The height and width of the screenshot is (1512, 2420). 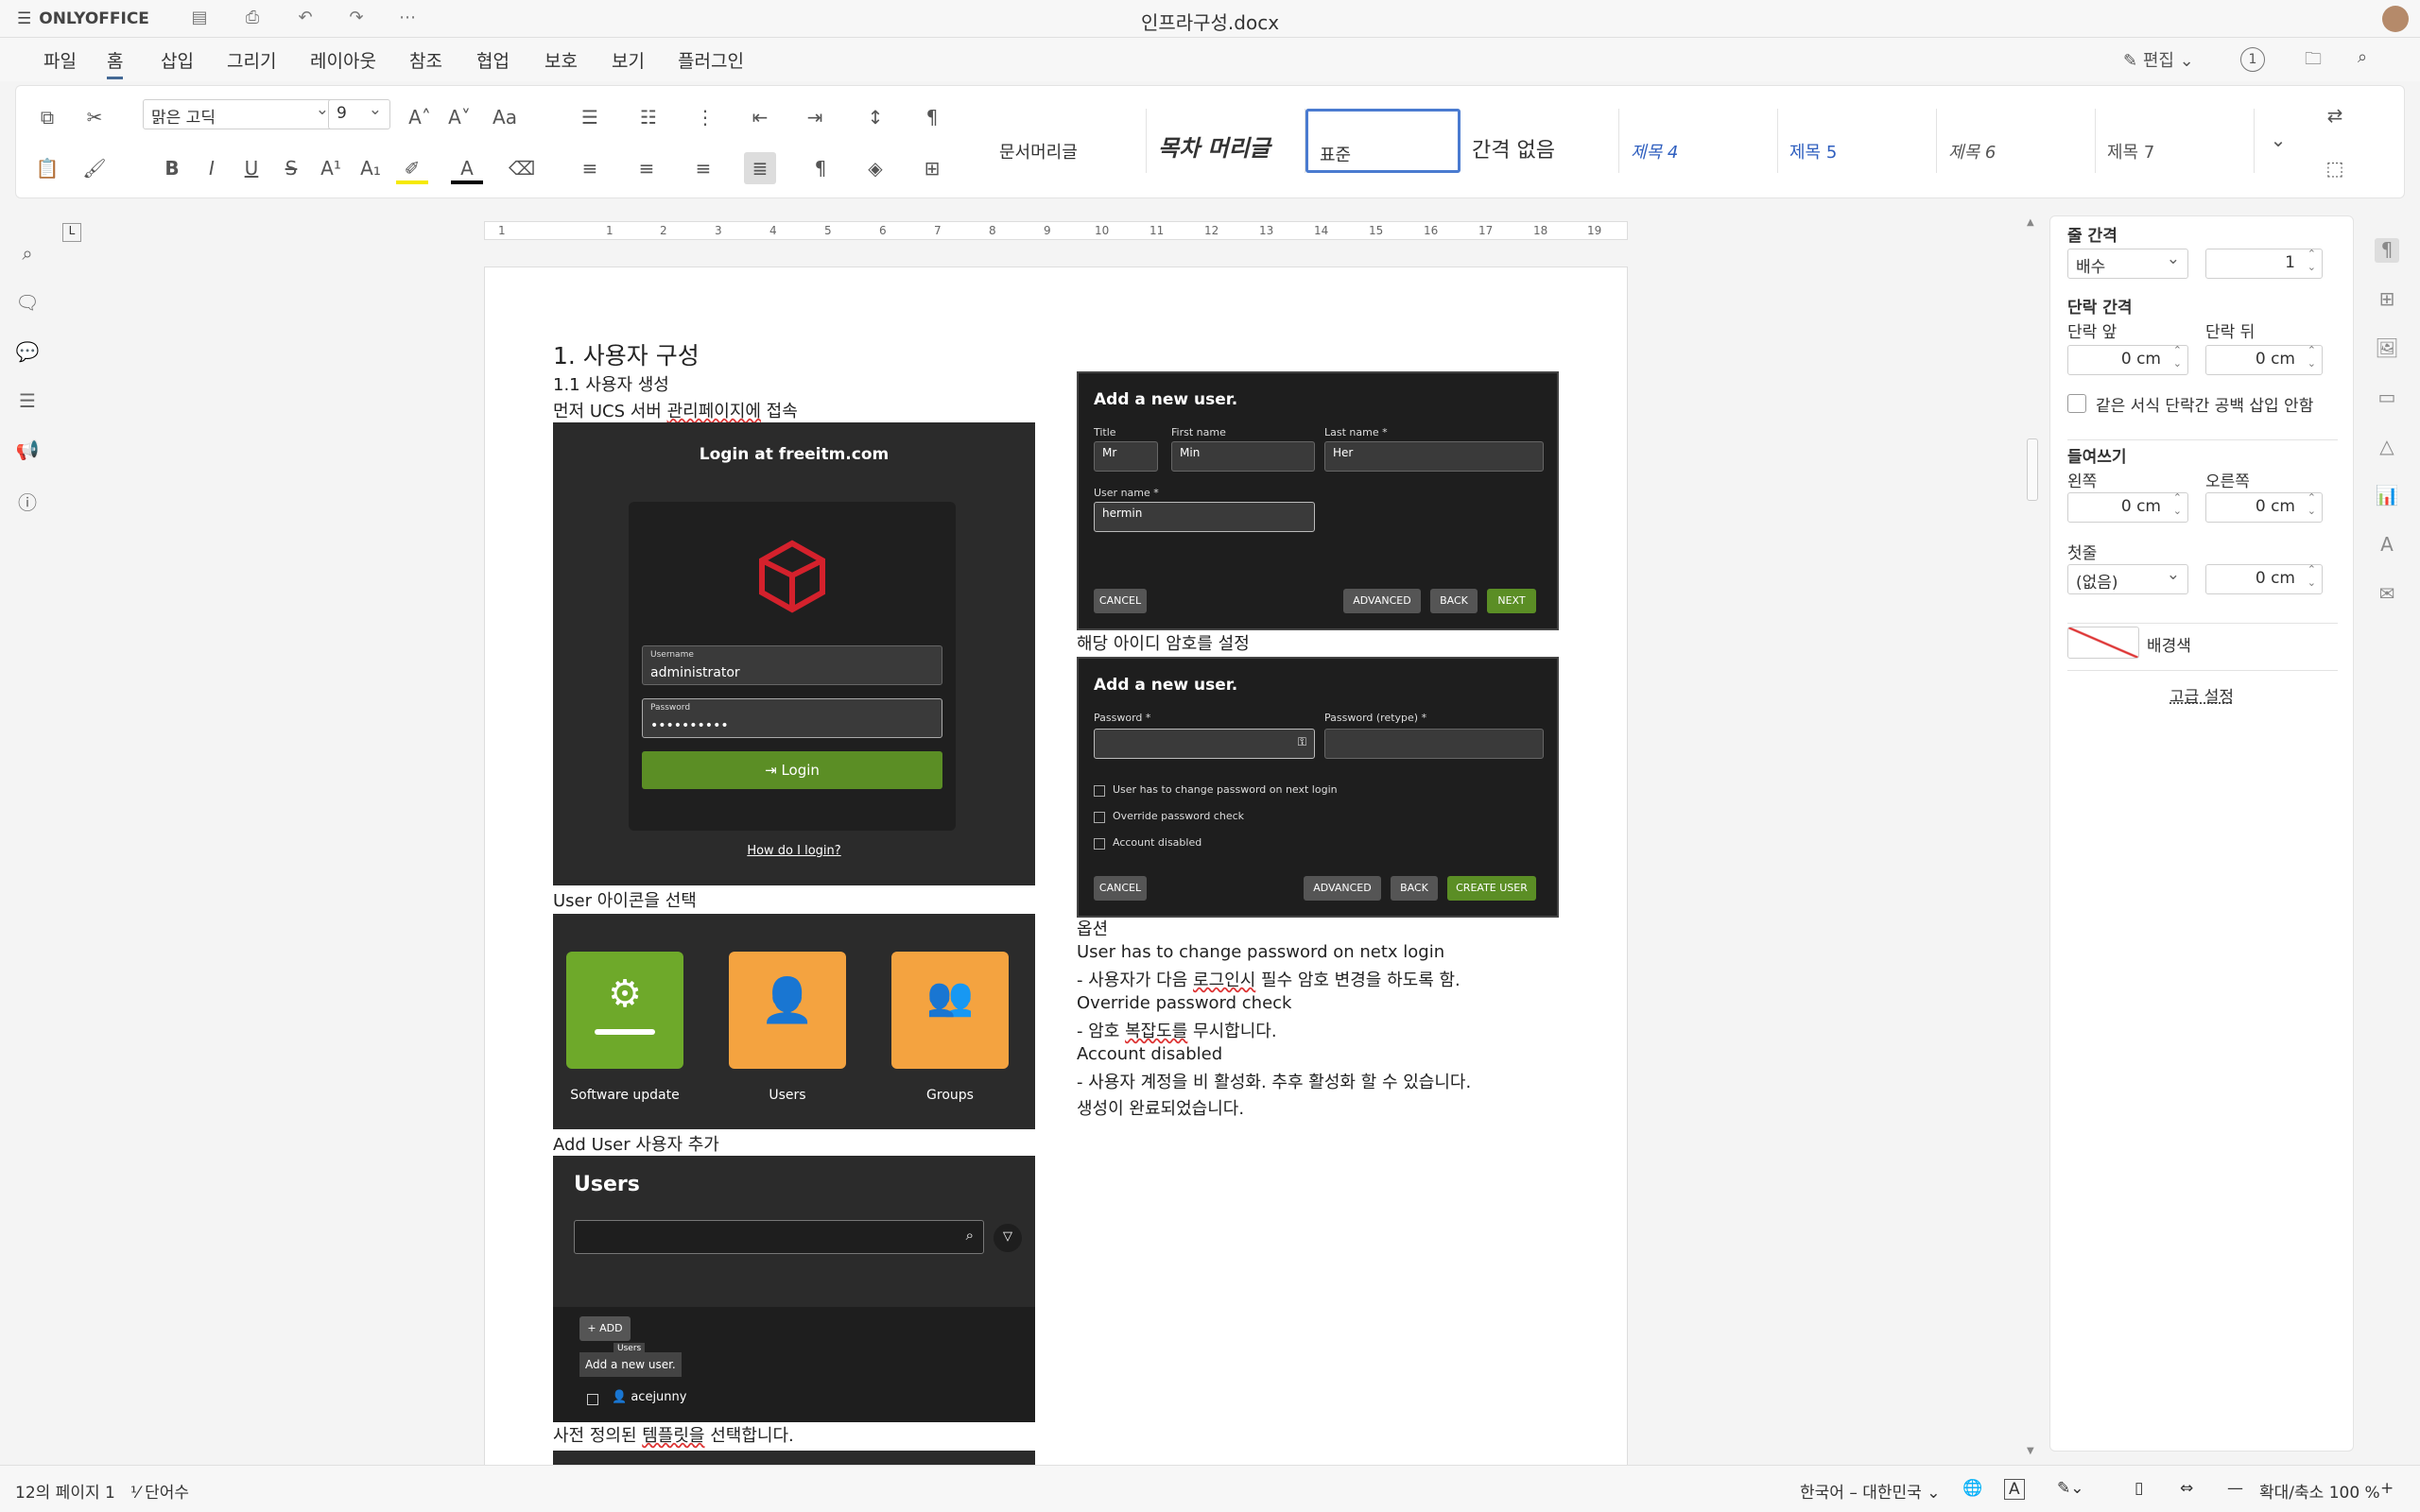 What do you see at coordinates (2201, 695) in the screenshot?
I see `advanced-settings-link: 고급 설정` at bounding box center [2201, 695].